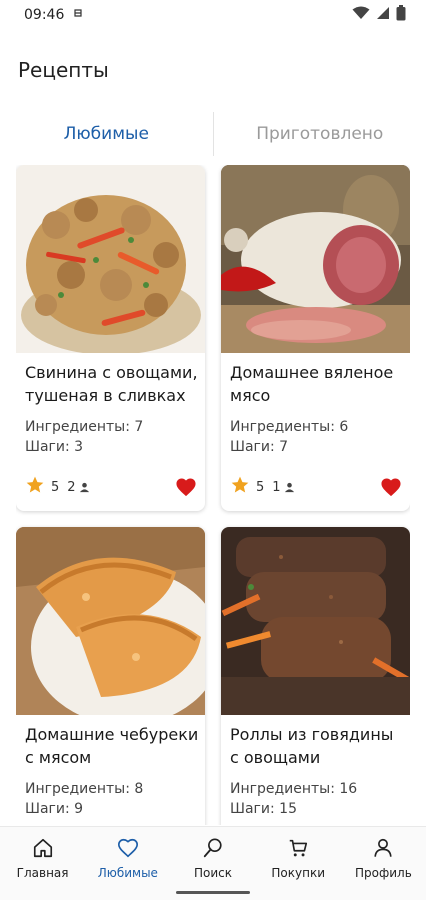 This screenshot has height=900, width=426. What do you see at coordinates (127, 873) in the screenshot?
I see `nav-favorites-label: Любимые` at bounding box center [127, 873].